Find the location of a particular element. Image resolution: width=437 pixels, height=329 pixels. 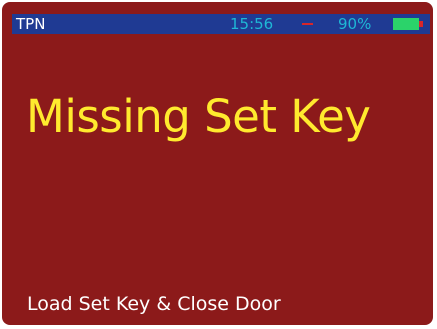

status-separator is located at coordinates (307, 24).